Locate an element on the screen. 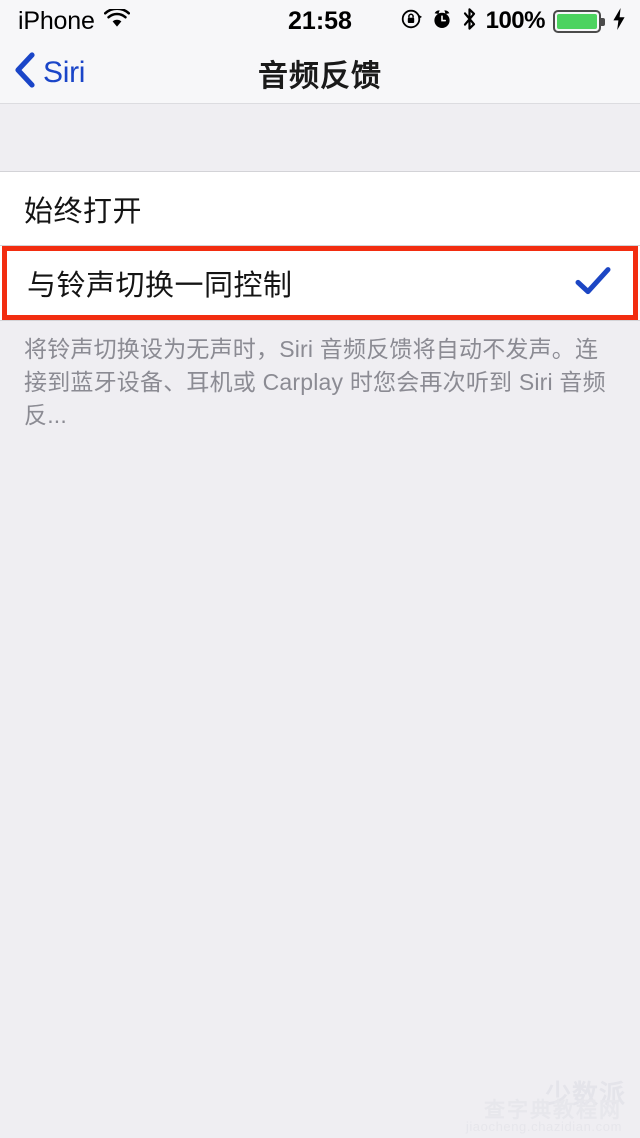 The height and width of the screenshot is (1138, 640). battery-percentage: 100% is located at coordinates (515, 20).